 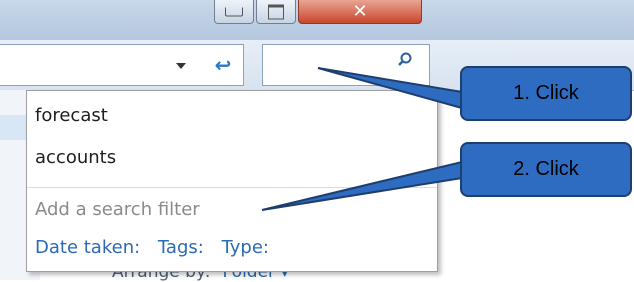 What do you see at coordinates (117, 209) in the screenshot?
I see `add-search-filter-hint: Add a search filter` at bounding box center [117, 209].